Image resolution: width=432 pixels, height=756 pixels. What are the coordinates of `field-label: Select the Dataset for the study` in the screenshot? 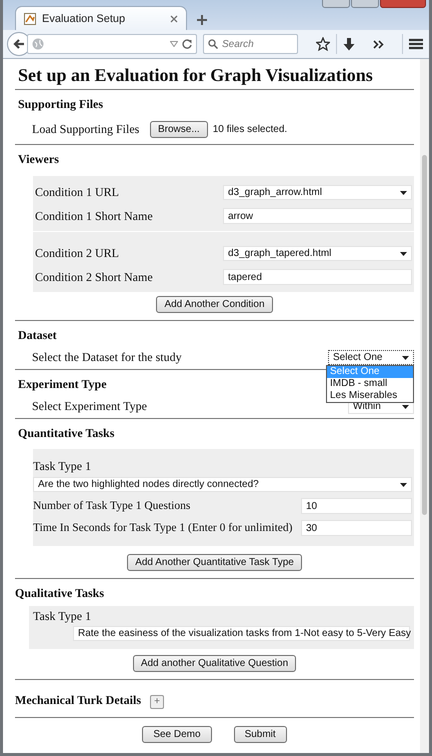 It's located at (107, 357).